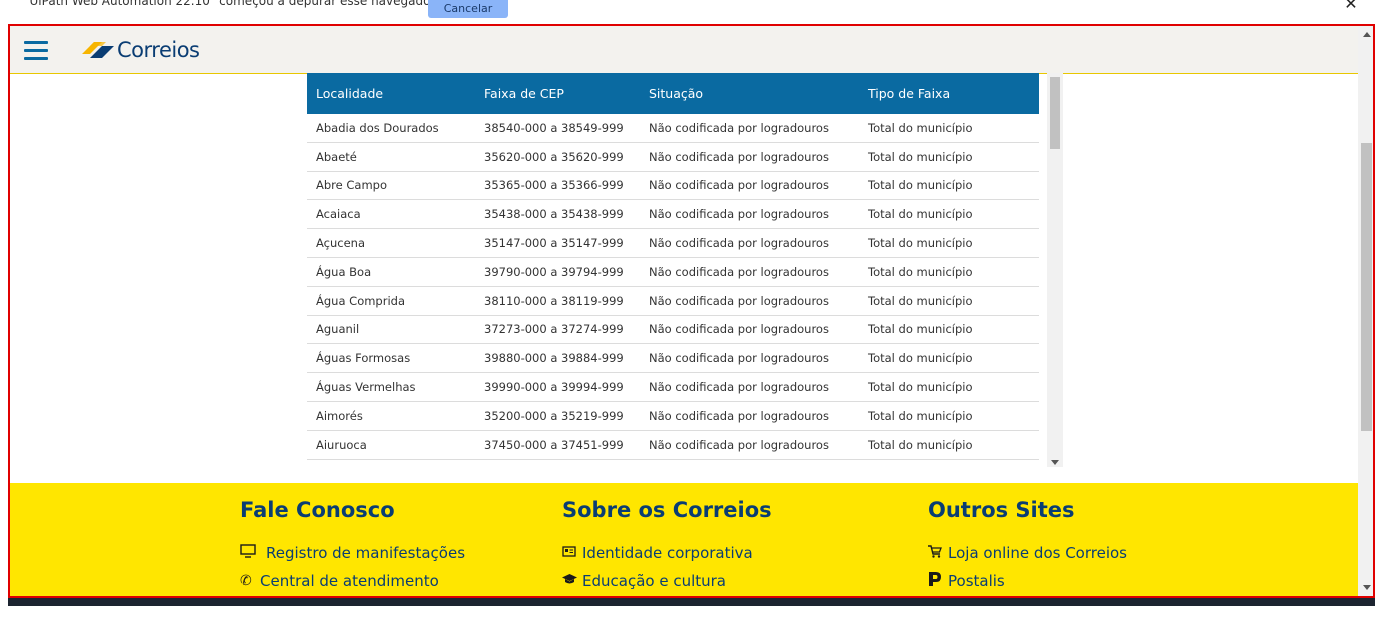 Image resolution: width=1382 pixels, height=622 pixels. What do you see at coordinates (667, 510) in the screenshot?
I see `footer-title-sobre: Sobre os Correios` at bounding box center [667, 510].